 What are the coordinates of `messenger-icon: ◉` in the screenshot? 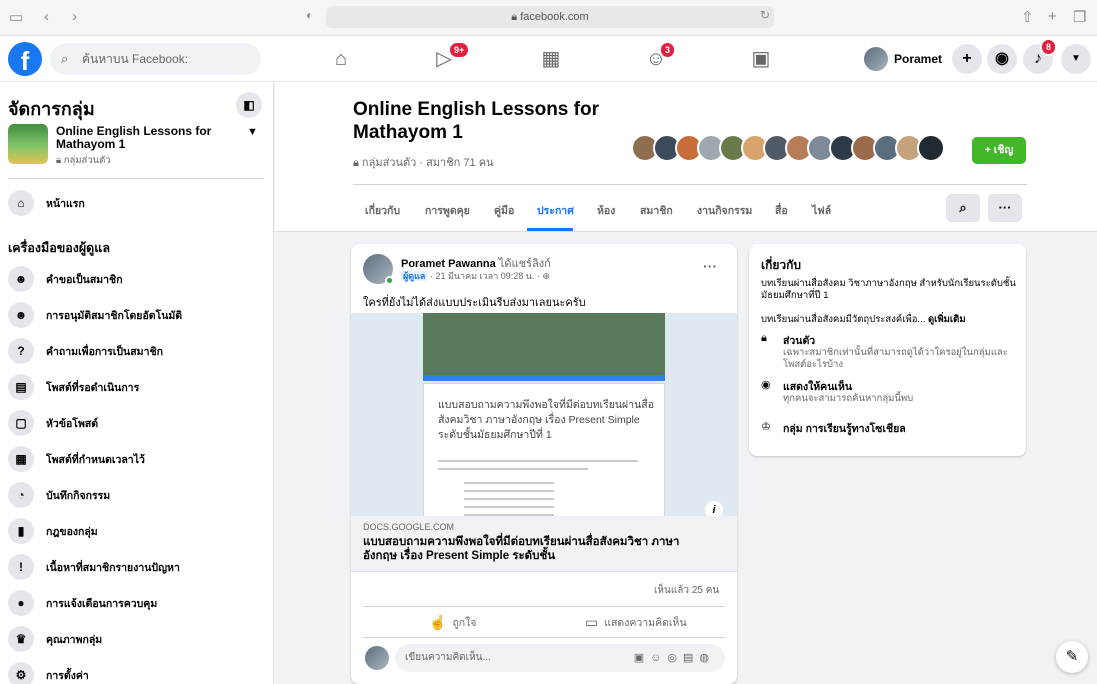 It's located at (1002, 59).